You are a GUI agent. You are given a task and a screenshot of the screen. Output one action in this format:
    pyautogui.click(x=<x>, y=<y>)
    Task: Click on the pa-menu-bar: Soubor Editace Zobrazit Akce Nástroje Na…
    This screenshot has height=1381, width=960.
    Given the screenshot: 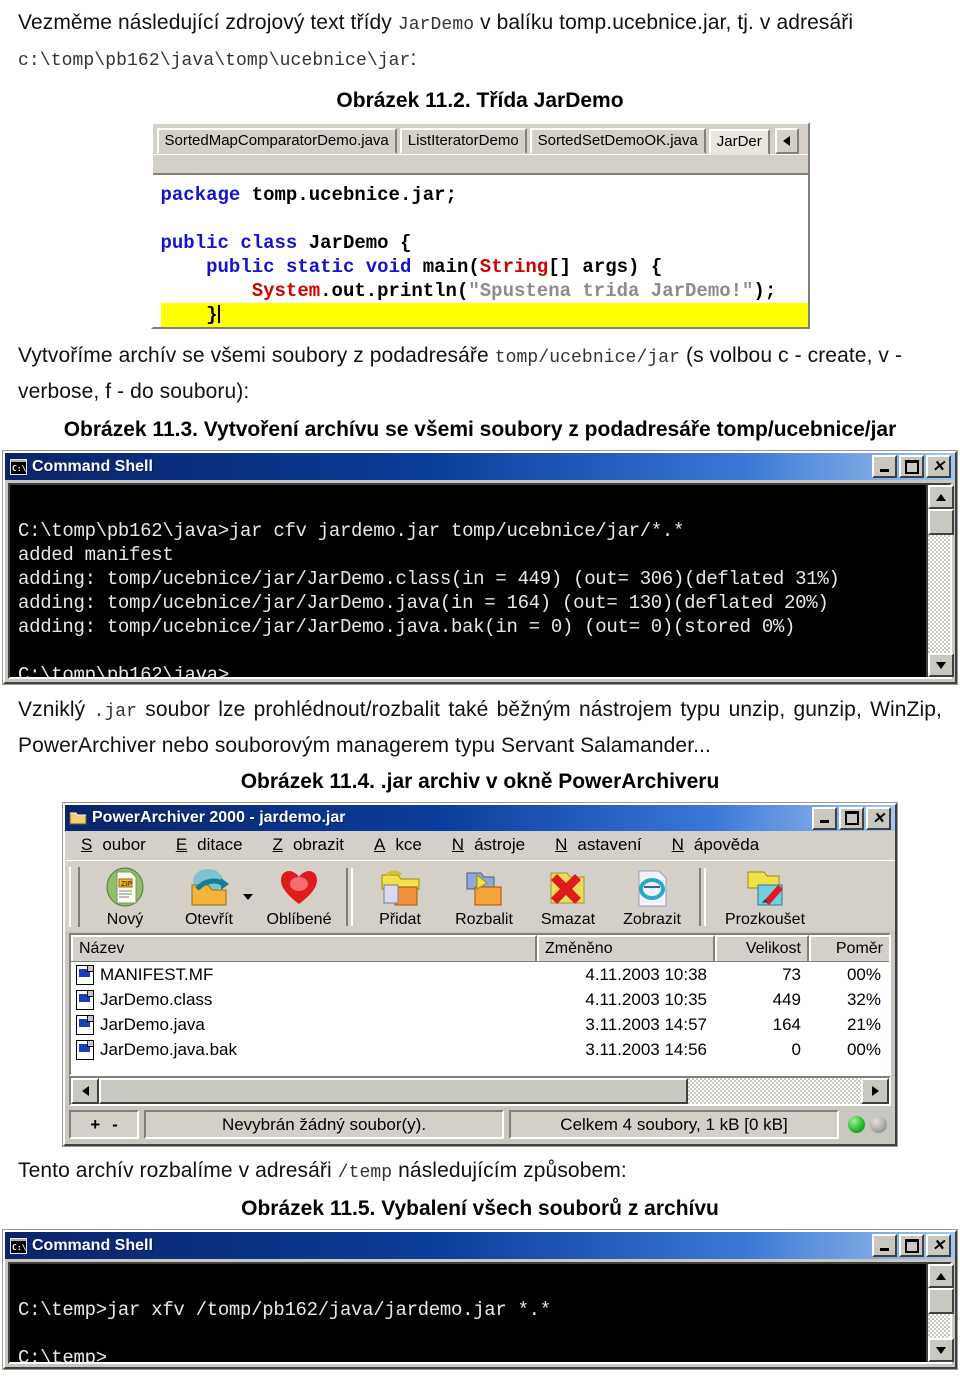 What is the action you would take?
    pyautogui.click(x=480, y=845)
    